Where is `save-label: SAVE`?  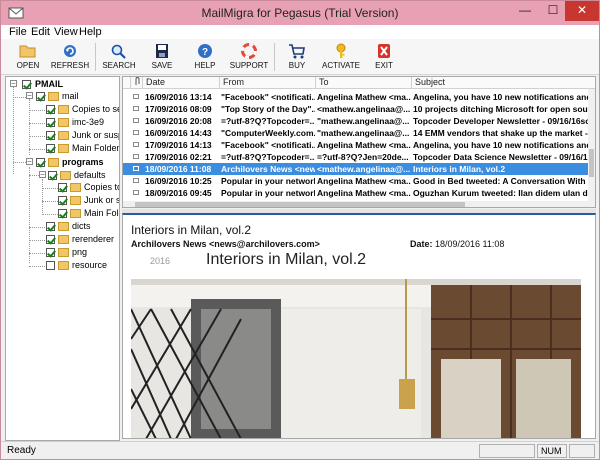
save-label: SAVE is located at coordinates (162, 65).